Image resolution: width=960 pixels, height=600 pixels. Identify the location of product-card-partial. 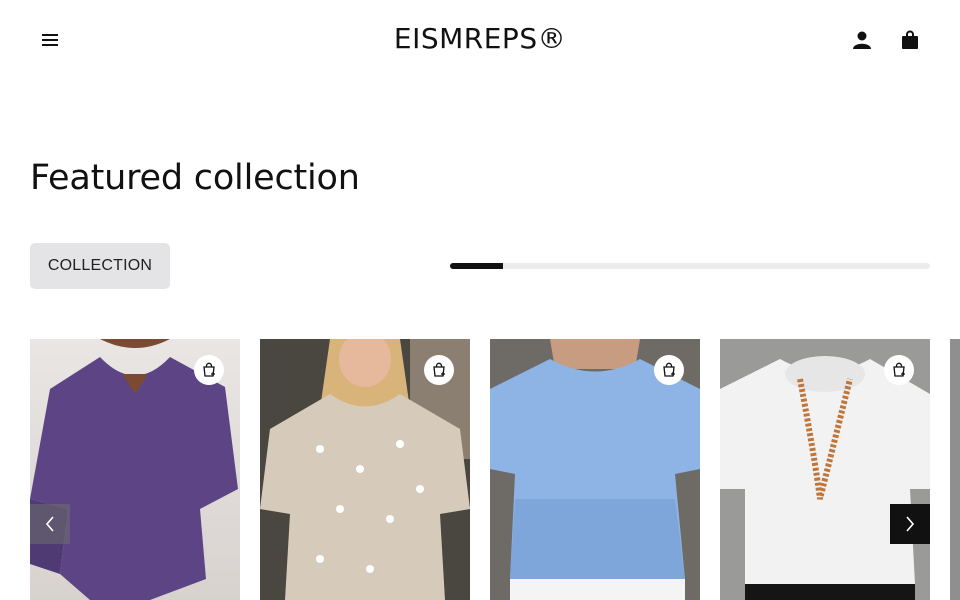
(955, 469).